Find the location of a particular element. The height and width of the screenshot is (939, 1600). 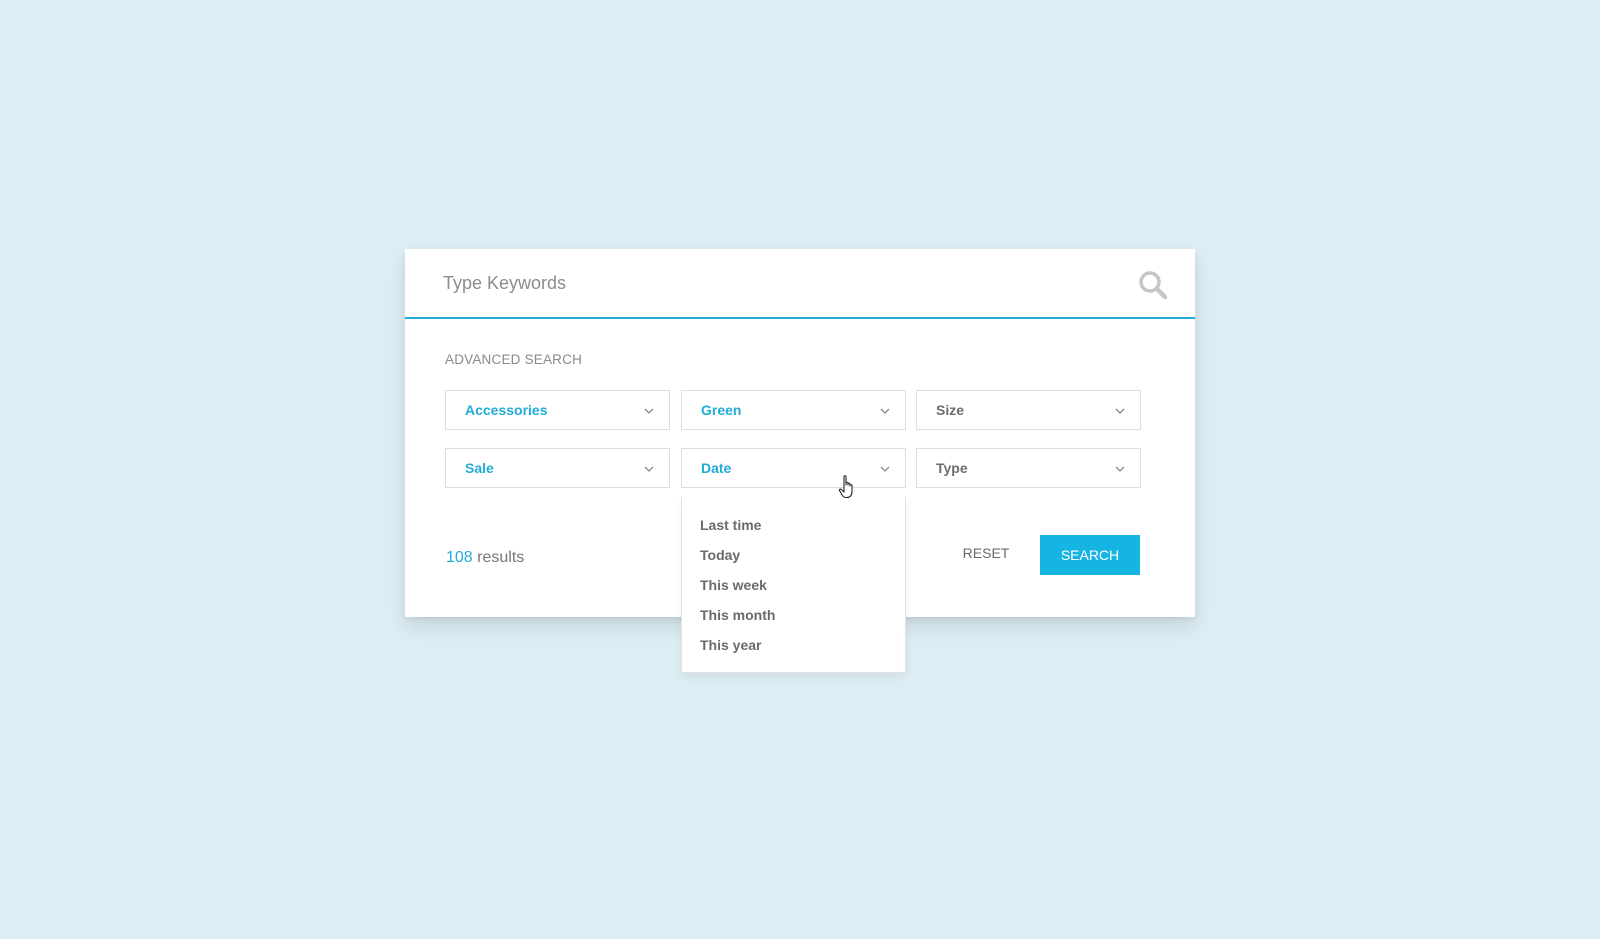

reset-button: RESET is located at coordinates (986, 553).